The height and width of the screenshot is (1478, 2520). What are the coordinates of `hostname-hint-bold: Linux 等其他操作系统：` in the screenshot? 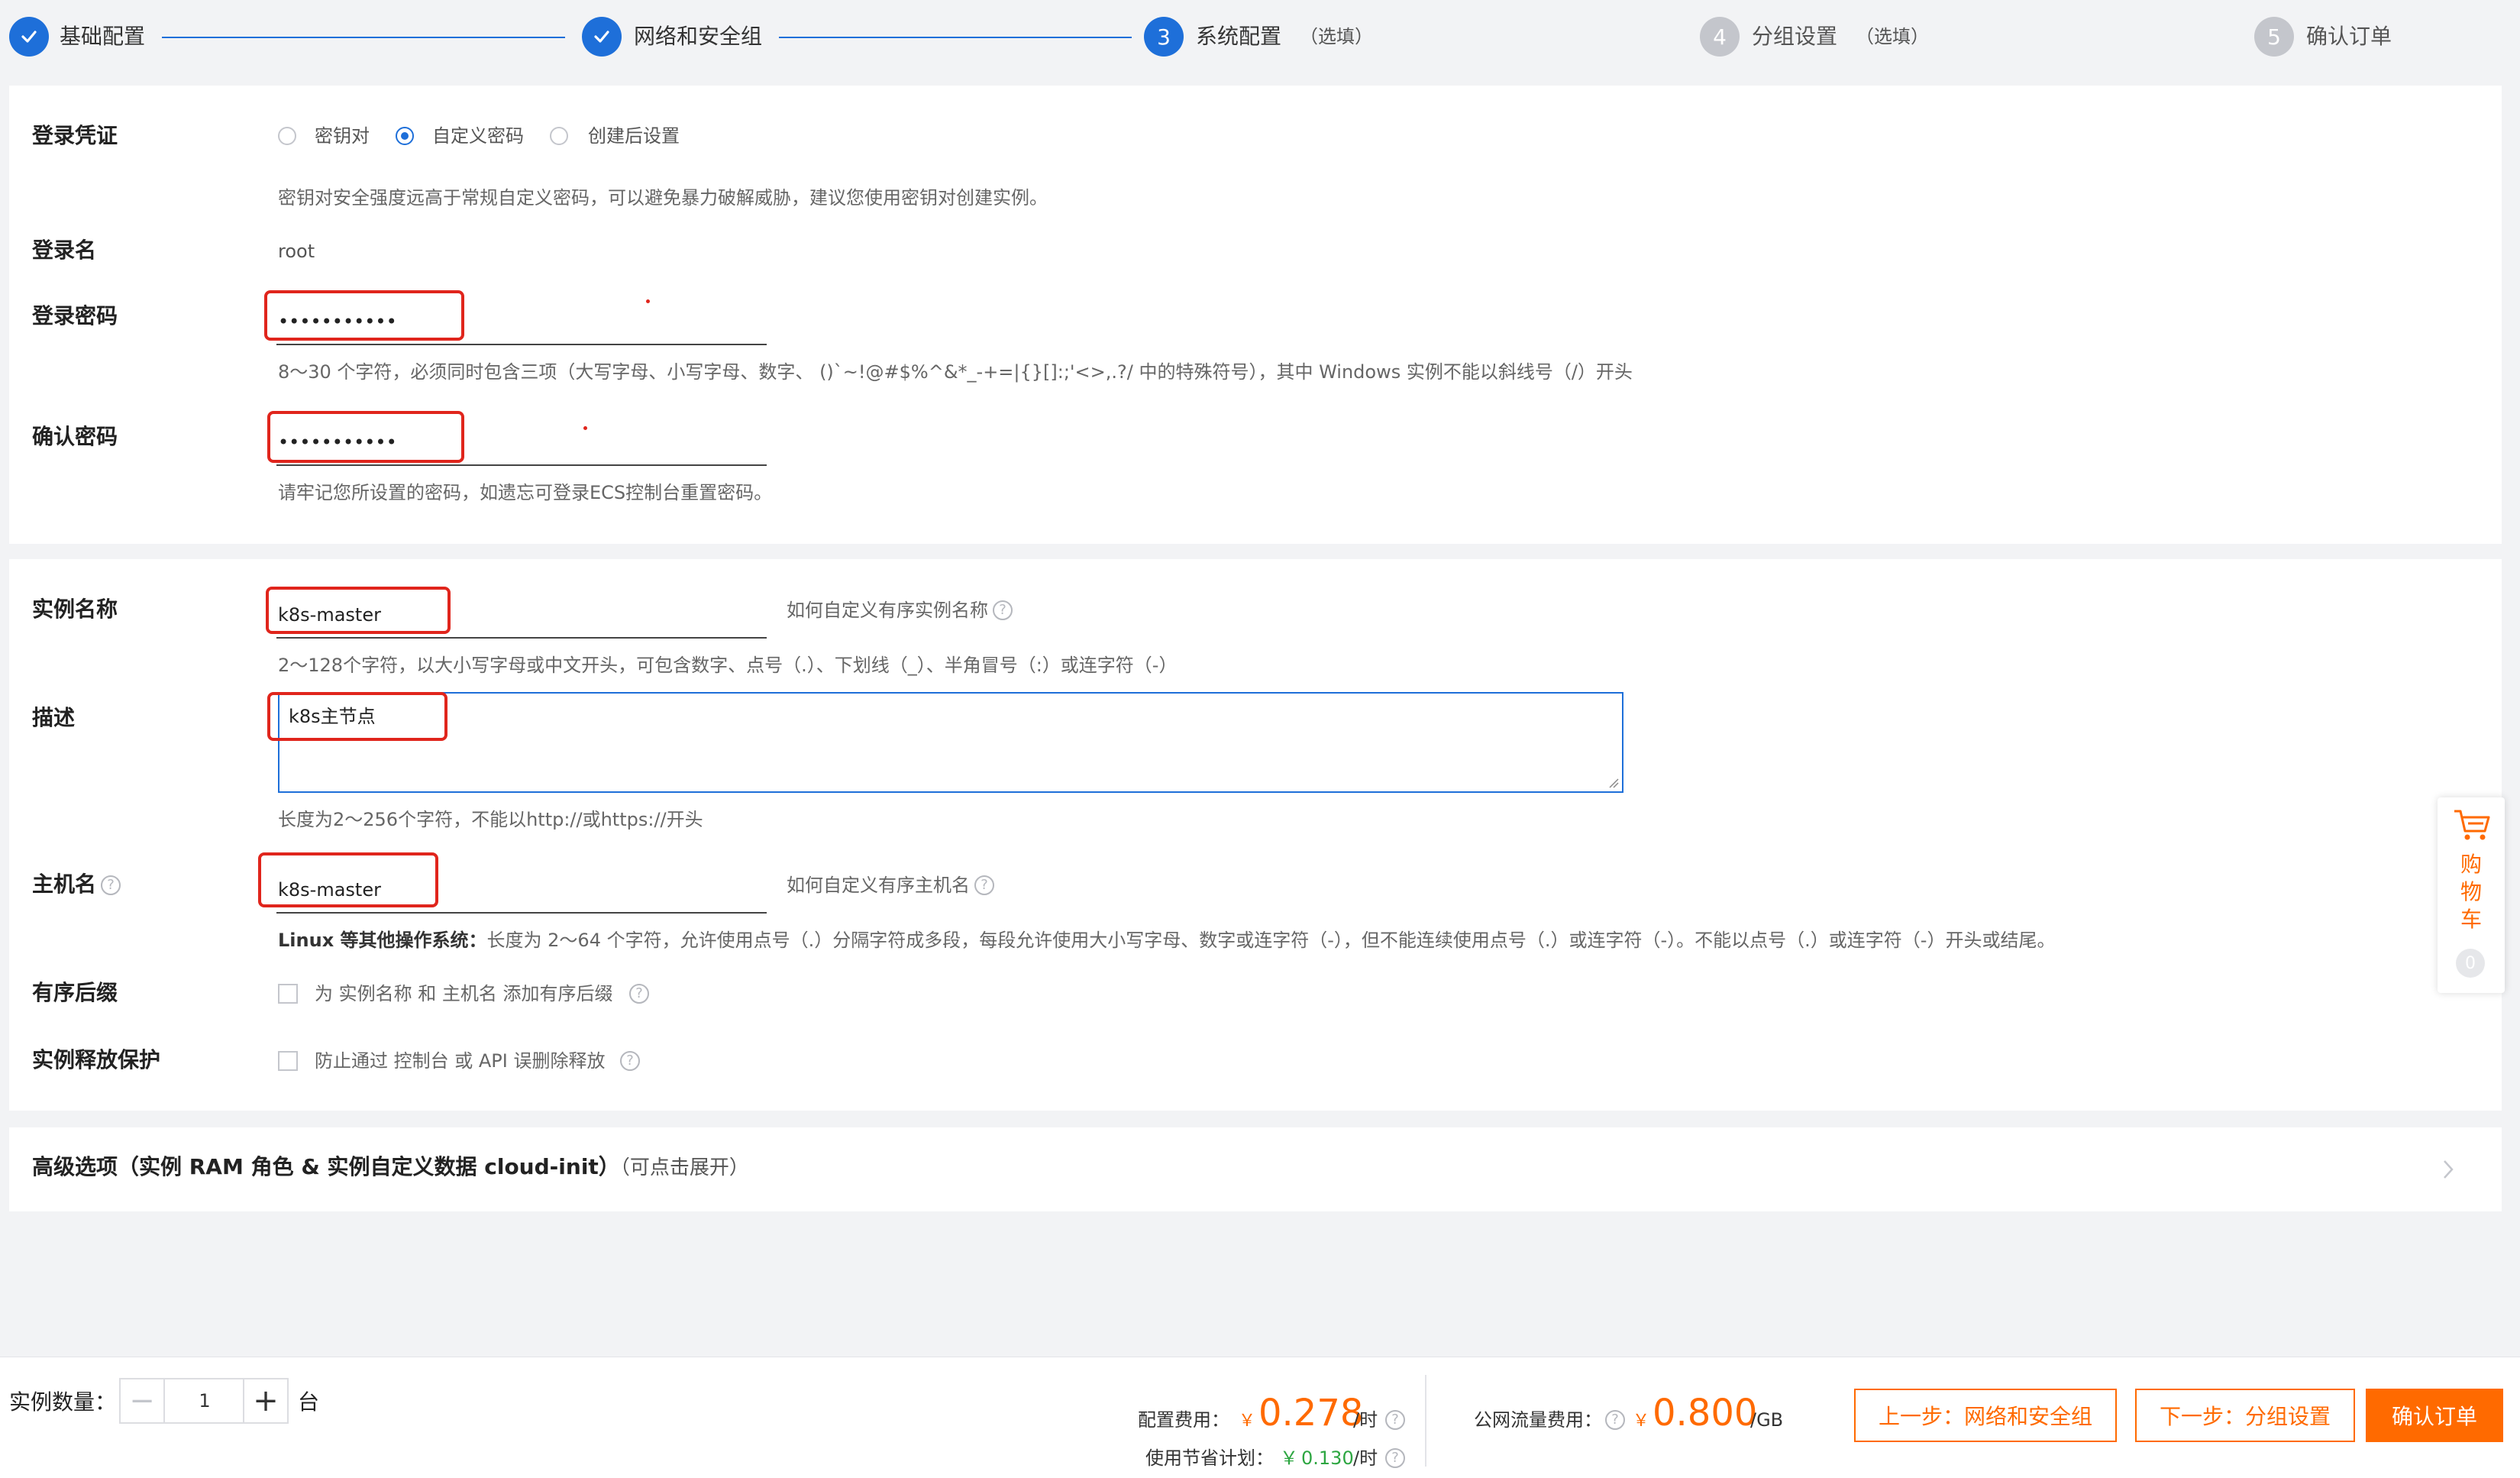 It's located at (383, 941).